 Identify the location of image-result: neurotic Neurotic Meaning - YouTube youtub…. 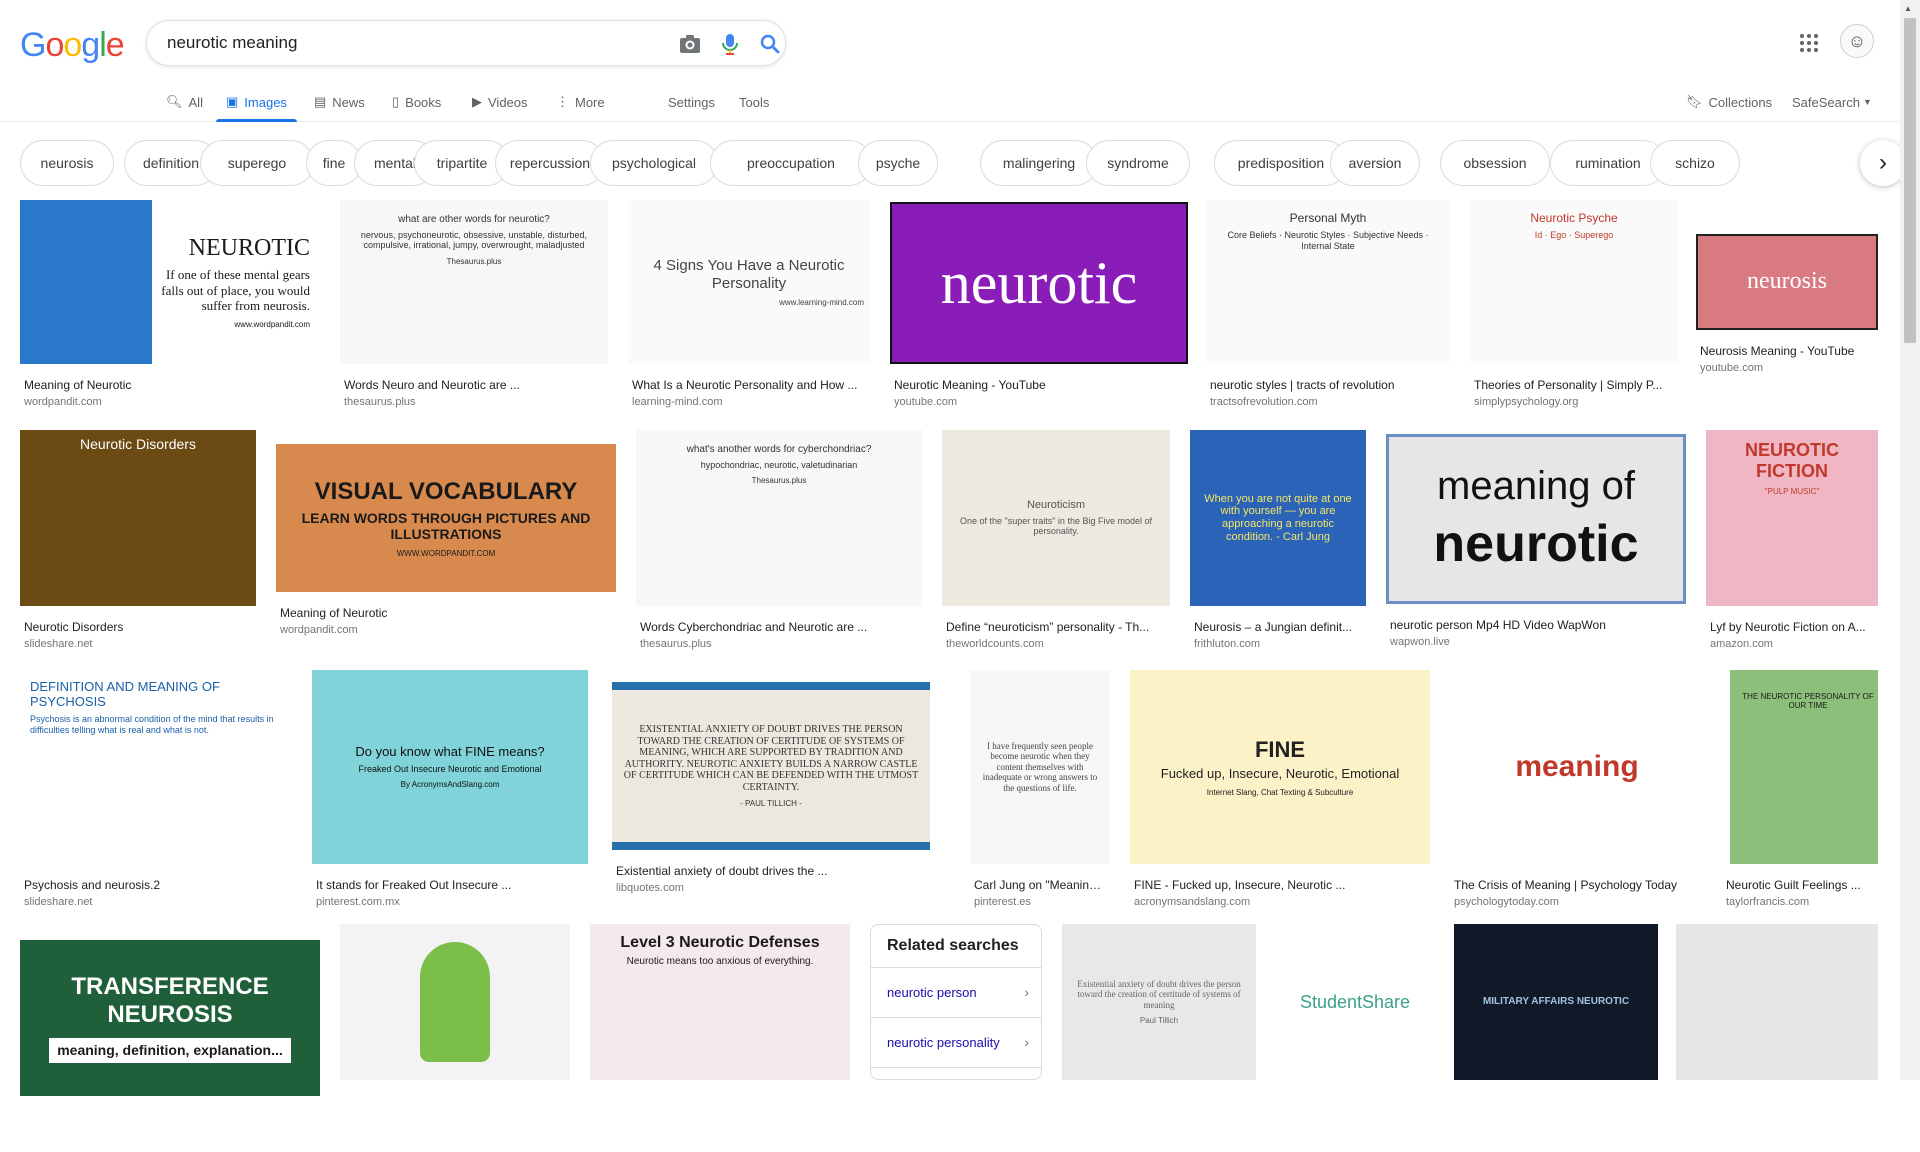
(1039, 311).